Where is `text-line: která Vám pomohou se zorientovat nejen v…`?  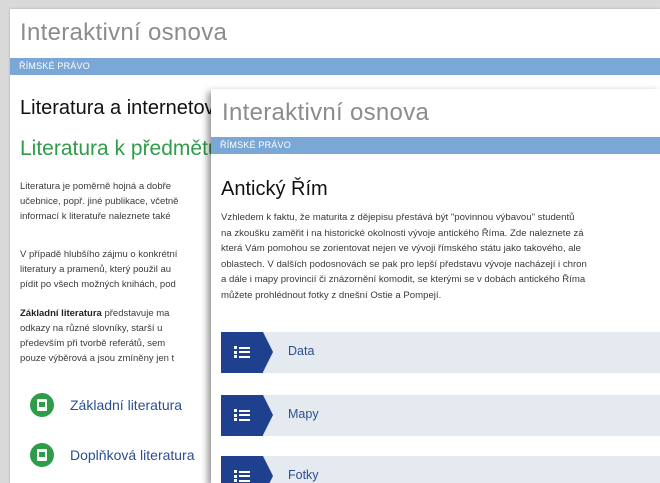
text-line: která Vám pomohou se zorientovat nejen v… is located at coordinates (401, 248).